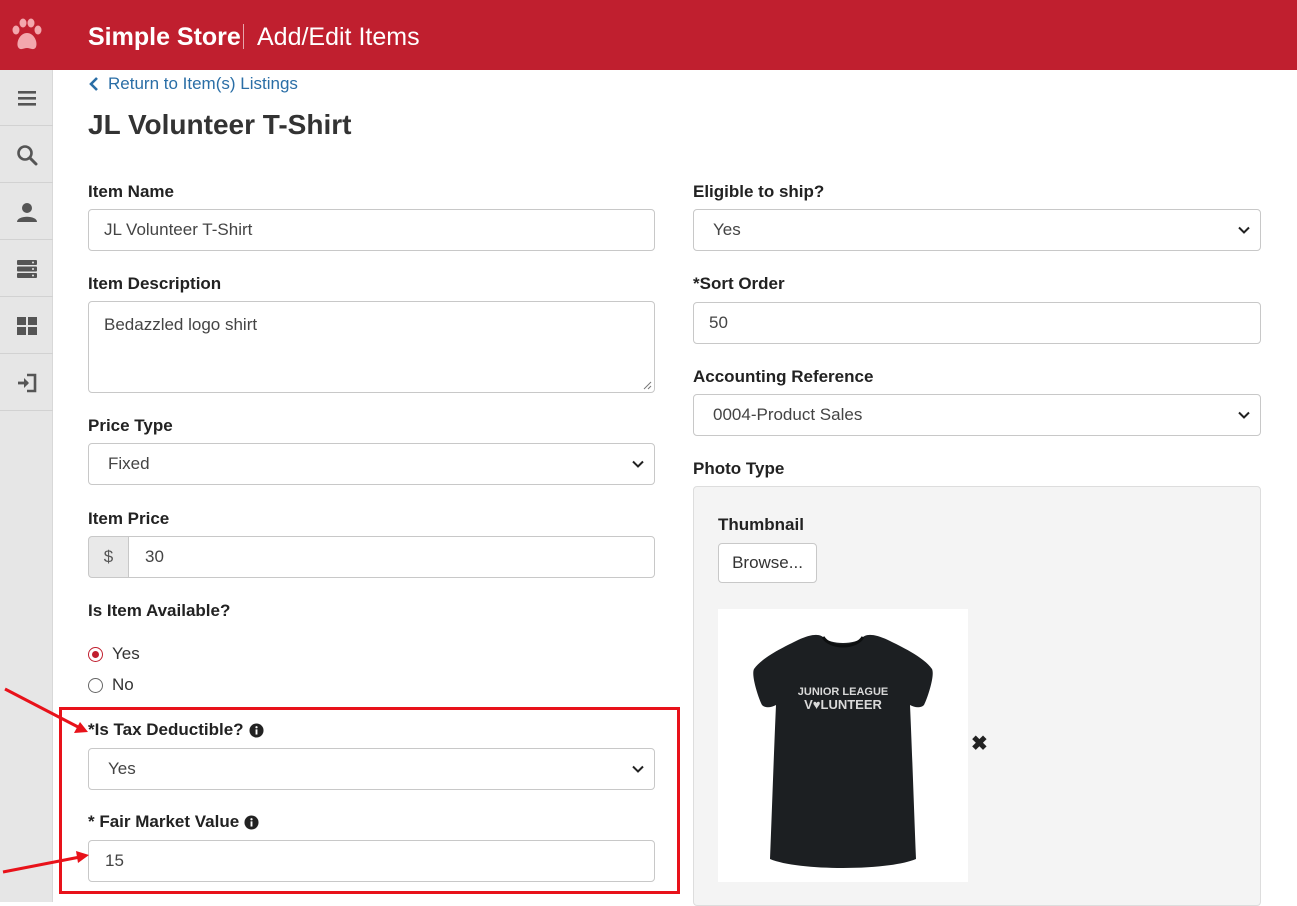 This screenshot has height=906, width=1297. Describe the element at coordinates (129, 518) in the screenshot. I see `item-price-label: Item Price` at that location.